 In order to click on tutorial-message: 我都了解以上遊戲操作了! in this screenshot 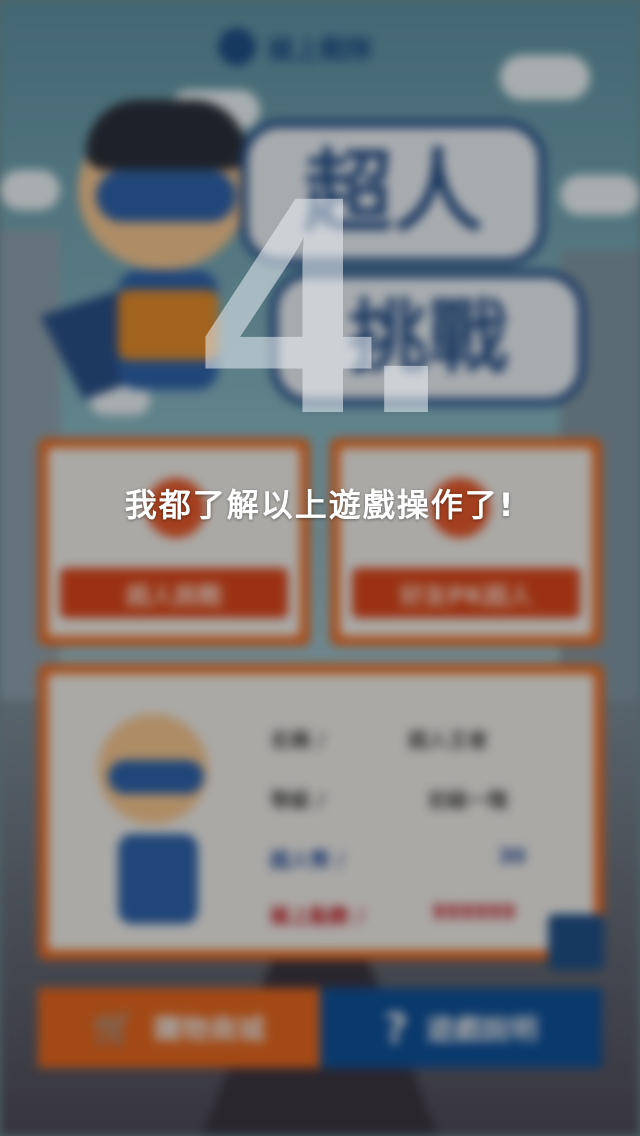, I will do `click(320, 505)`.